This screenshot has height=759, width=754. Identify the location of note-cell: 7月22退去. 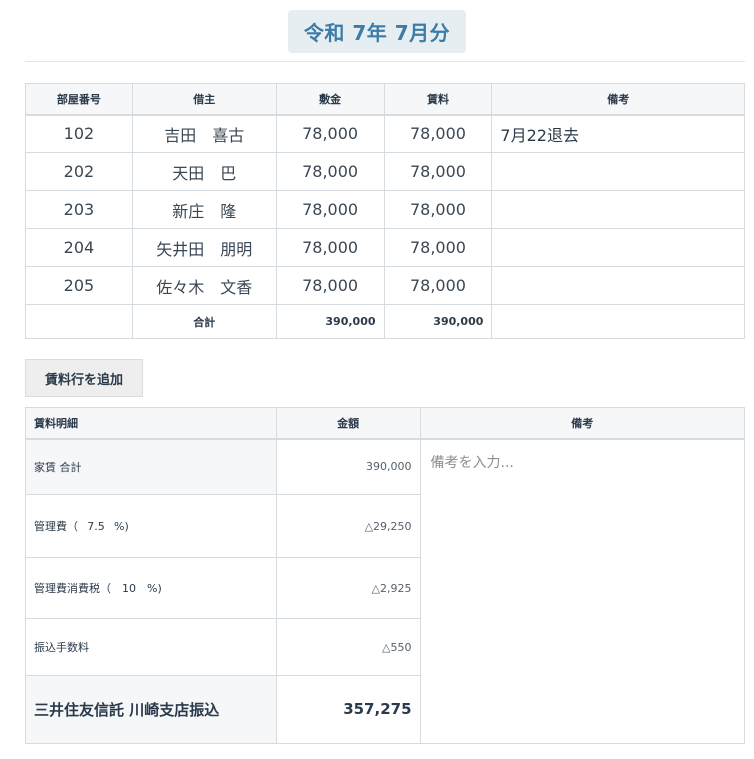
(618, 133).